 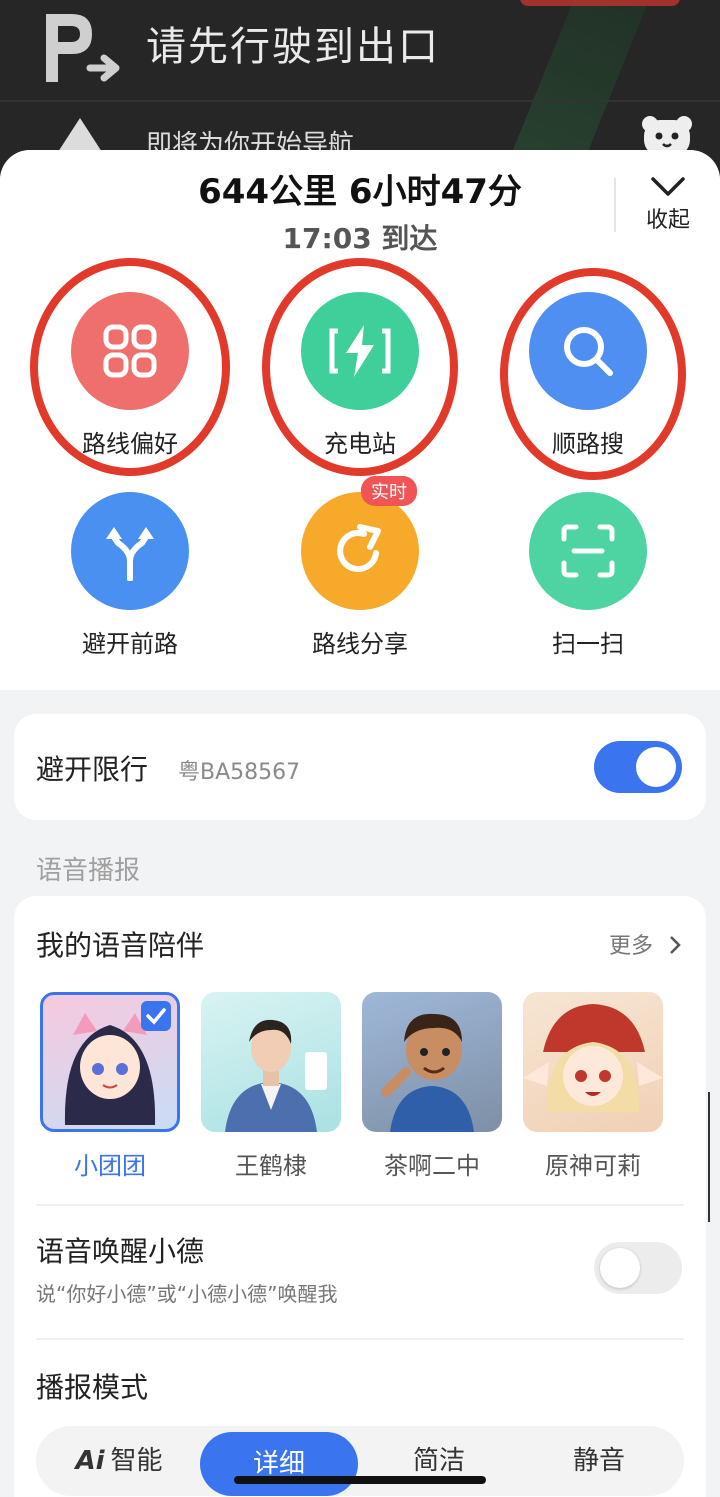 What do you see at coordinates (92, 769) in the screenshot?
I see `avoid-restriction-label: 避开限行` at bounding box center [92, 769].